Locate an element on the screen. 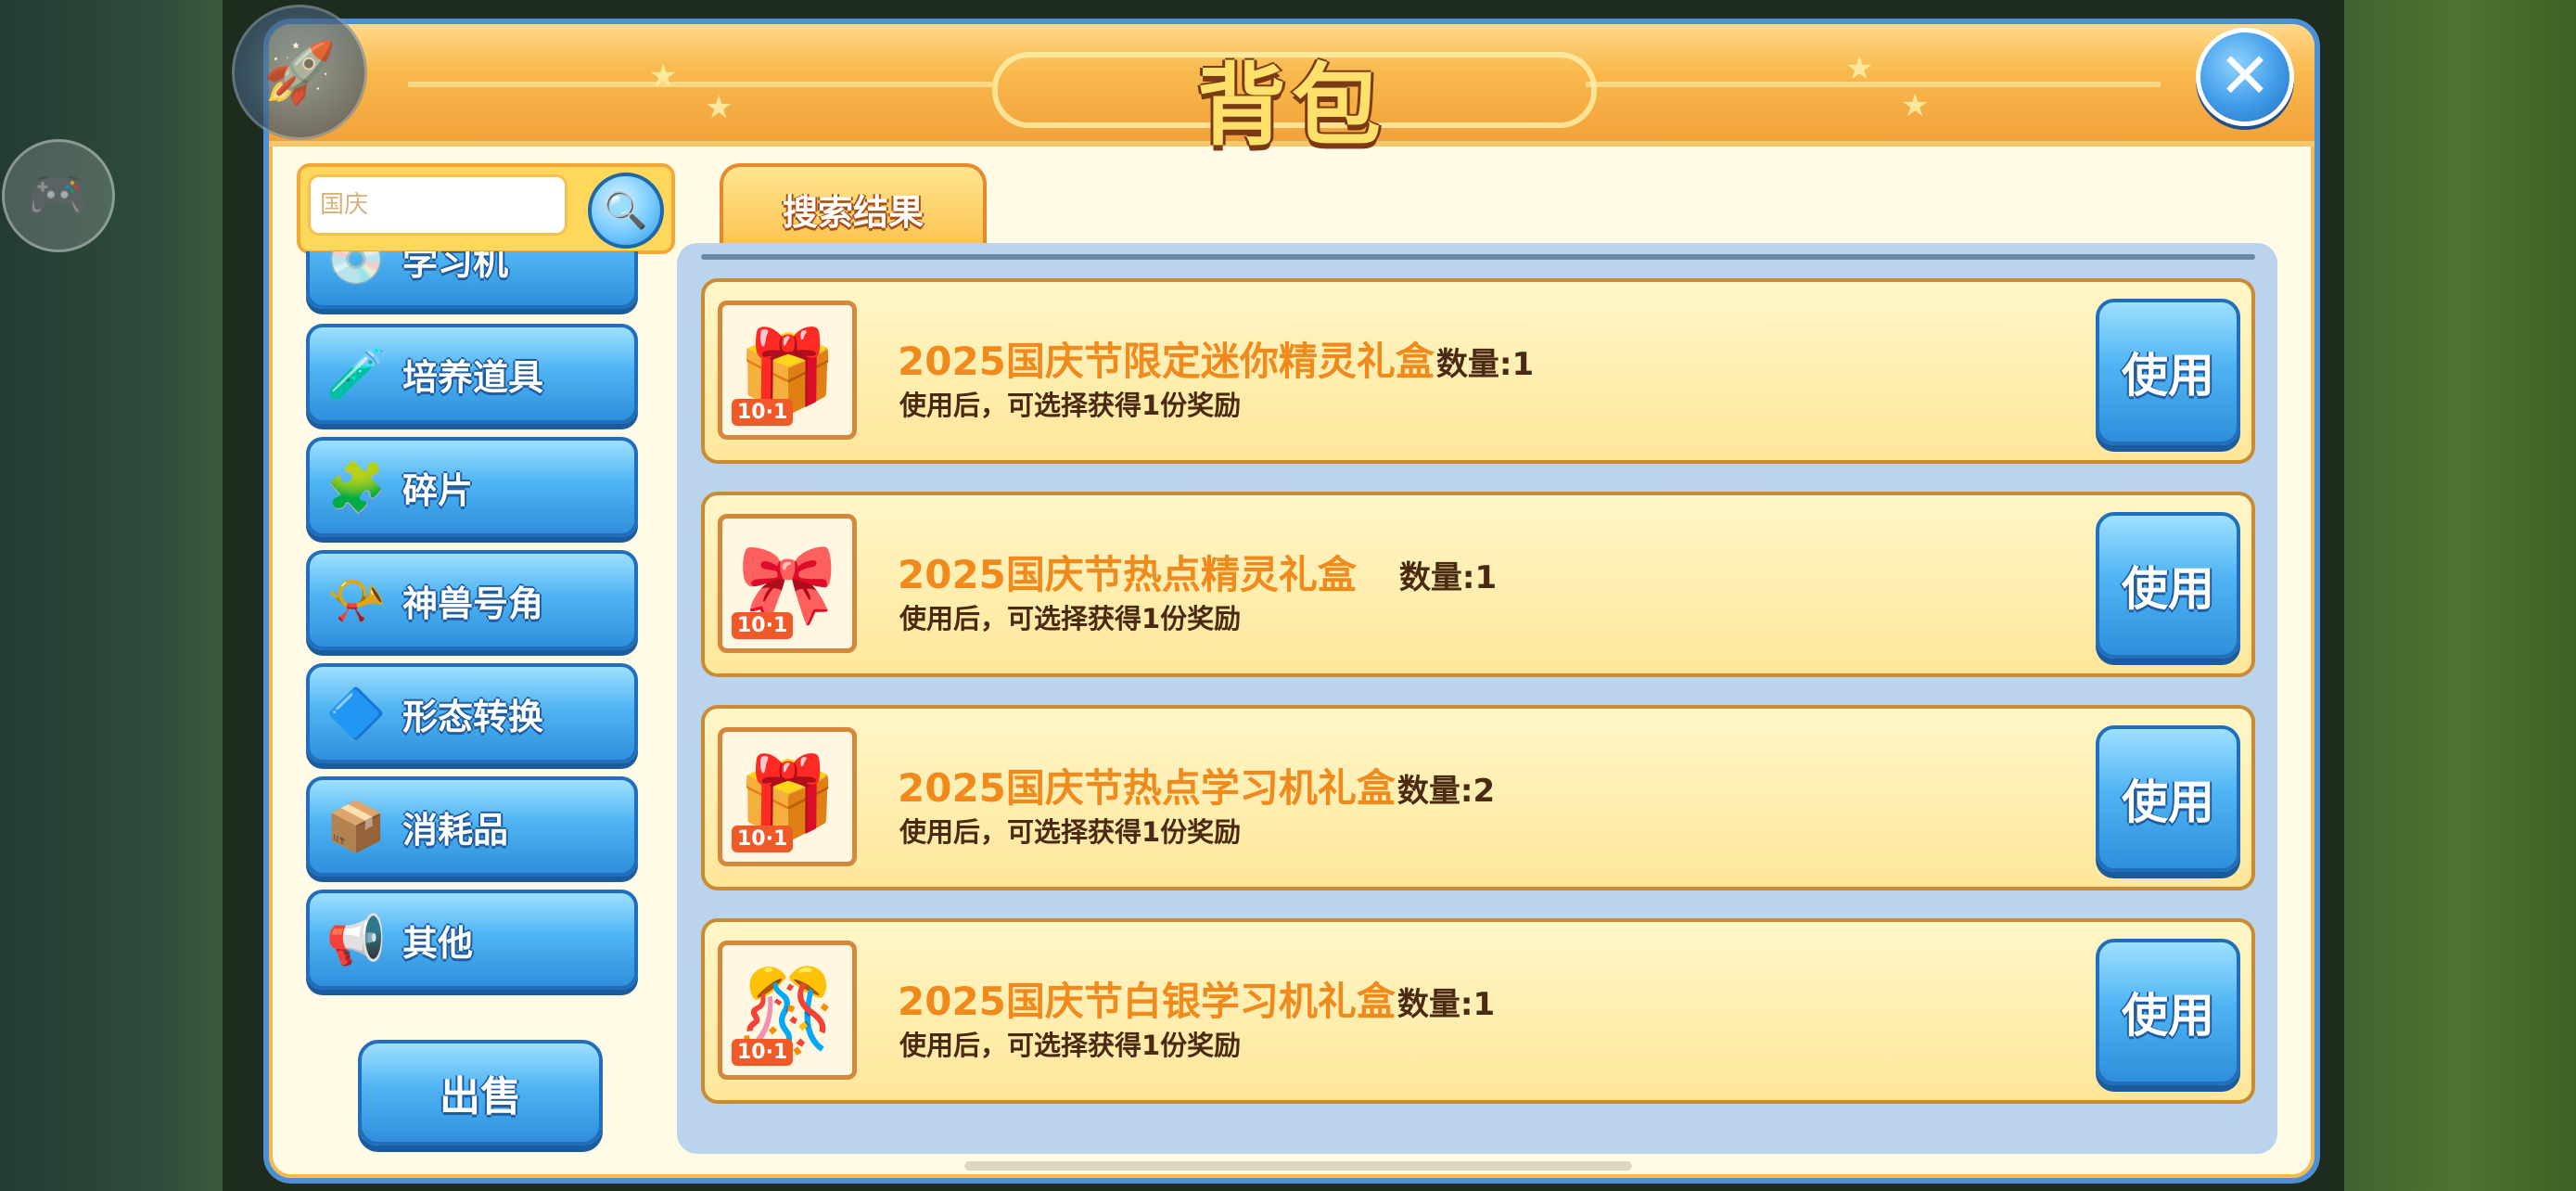 The image size is (2576, 1191). item-name: 2025国庆节热点学习机礼盒数量:2 is located at coordinates (1197, 788).